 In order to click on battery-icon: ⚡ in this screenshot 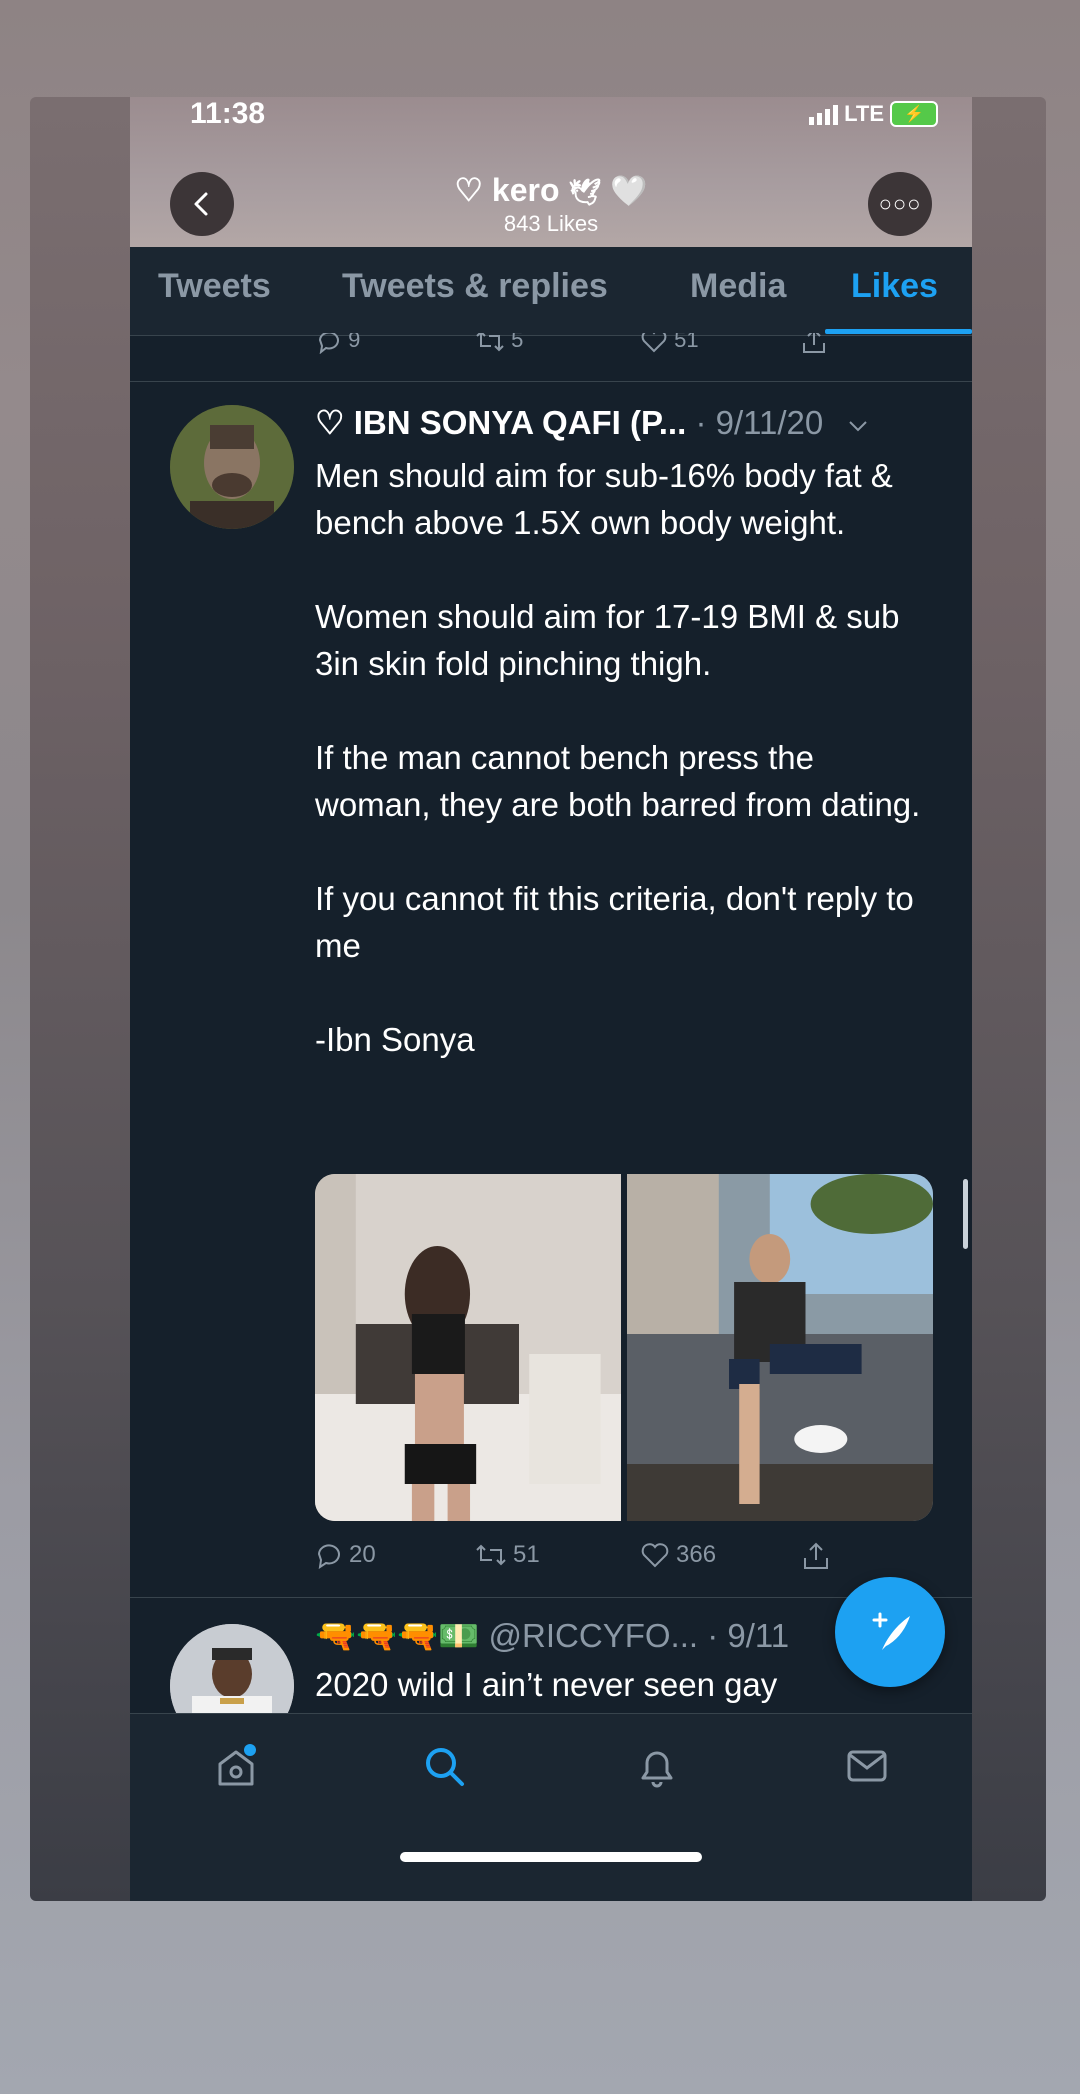, I will do `click(914, 114)`.